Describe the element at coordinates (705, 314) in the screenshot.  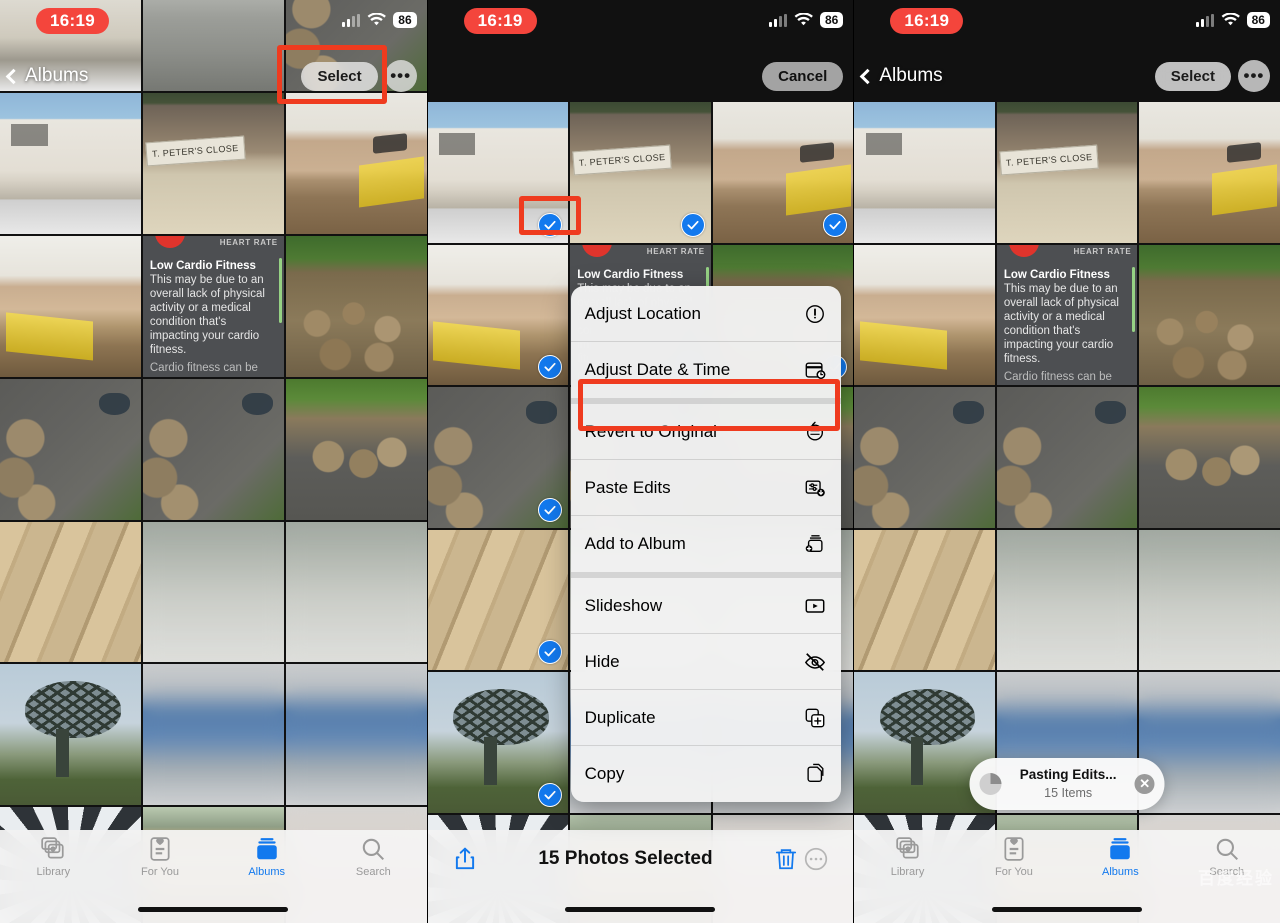
I see `menu-item-adjust-location: Adjust Location` at that location.